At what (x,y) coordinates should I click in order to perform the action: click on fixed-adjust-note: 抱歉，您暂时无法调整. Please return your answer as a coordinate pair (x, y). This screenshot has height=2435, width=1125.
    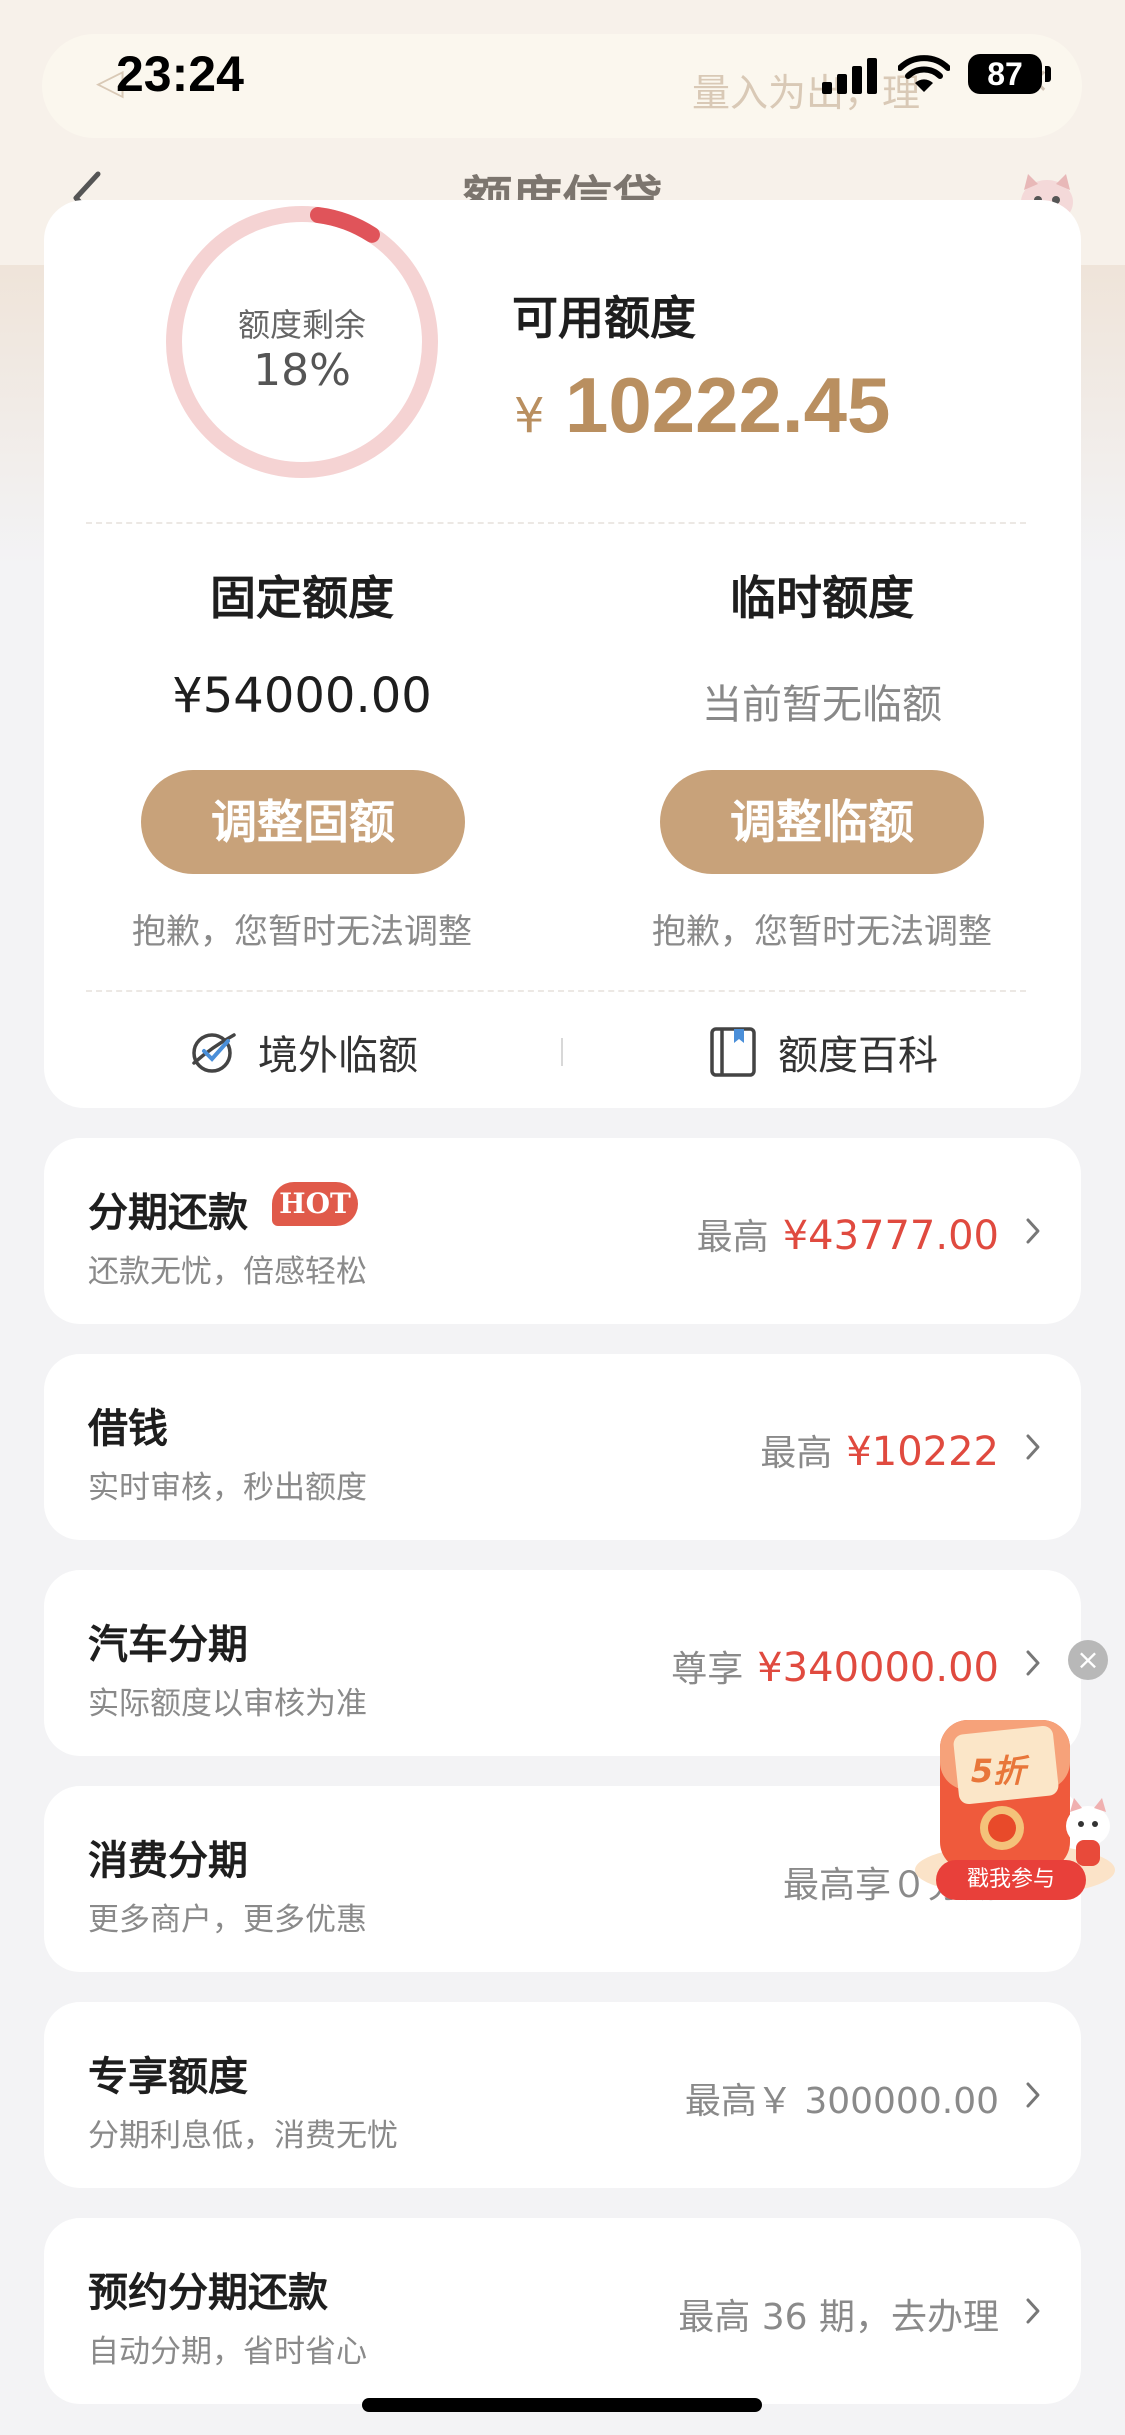
    Looking at the image, I should click on (302, 932).